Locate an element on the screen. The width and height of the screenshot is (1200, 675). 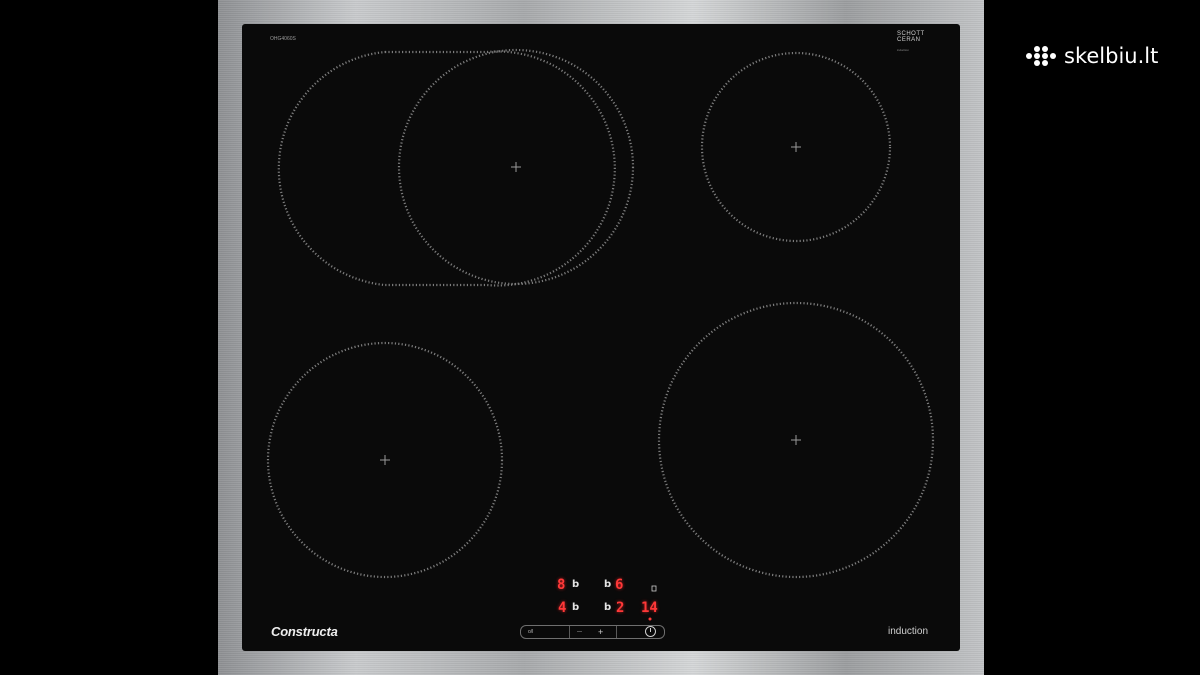
induction-label: induction is located at coordinates (908, 631).